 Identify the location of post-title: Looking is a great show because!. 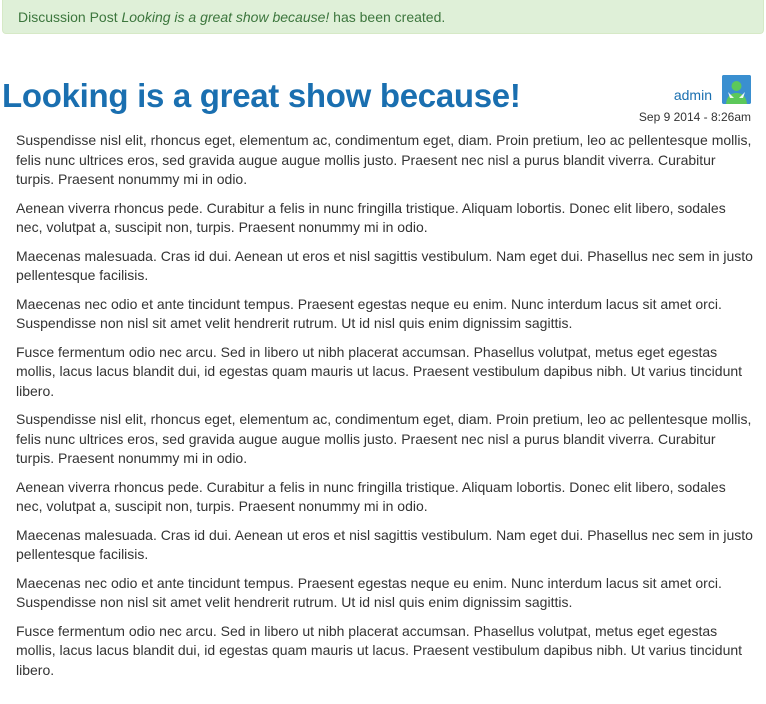
(261, 95).